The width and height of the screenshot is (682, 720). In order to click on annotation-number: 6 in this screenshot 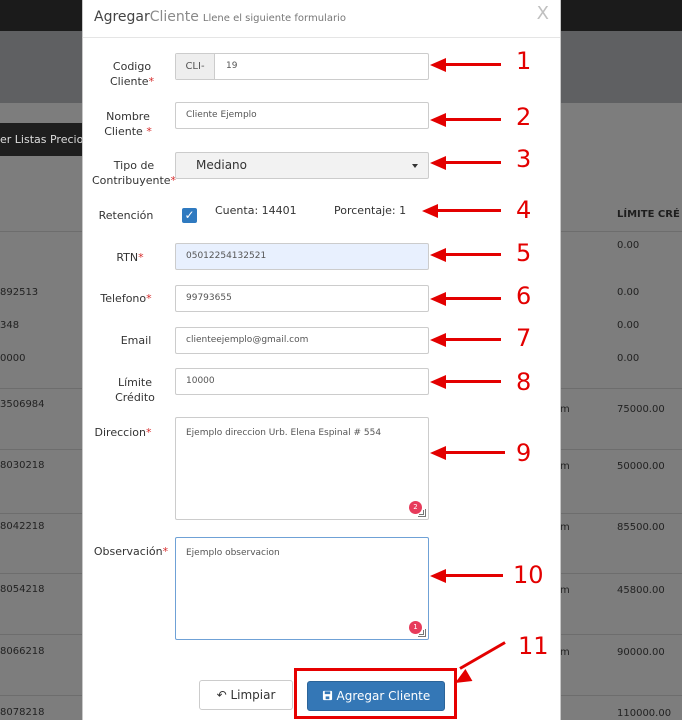, I will do `click(524, 296)`.